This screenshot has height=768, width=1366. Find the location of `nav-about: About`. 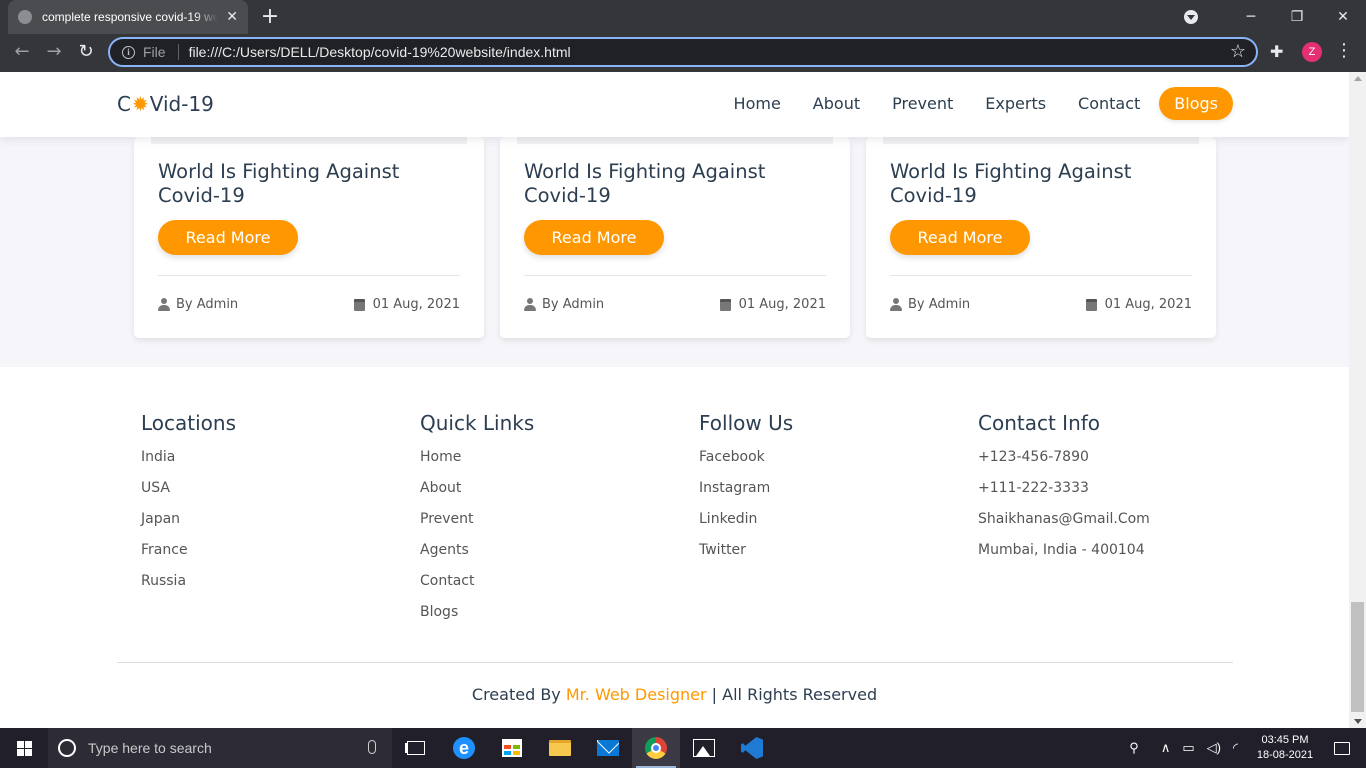

nav-about: About is located at coordinates (836, 103).